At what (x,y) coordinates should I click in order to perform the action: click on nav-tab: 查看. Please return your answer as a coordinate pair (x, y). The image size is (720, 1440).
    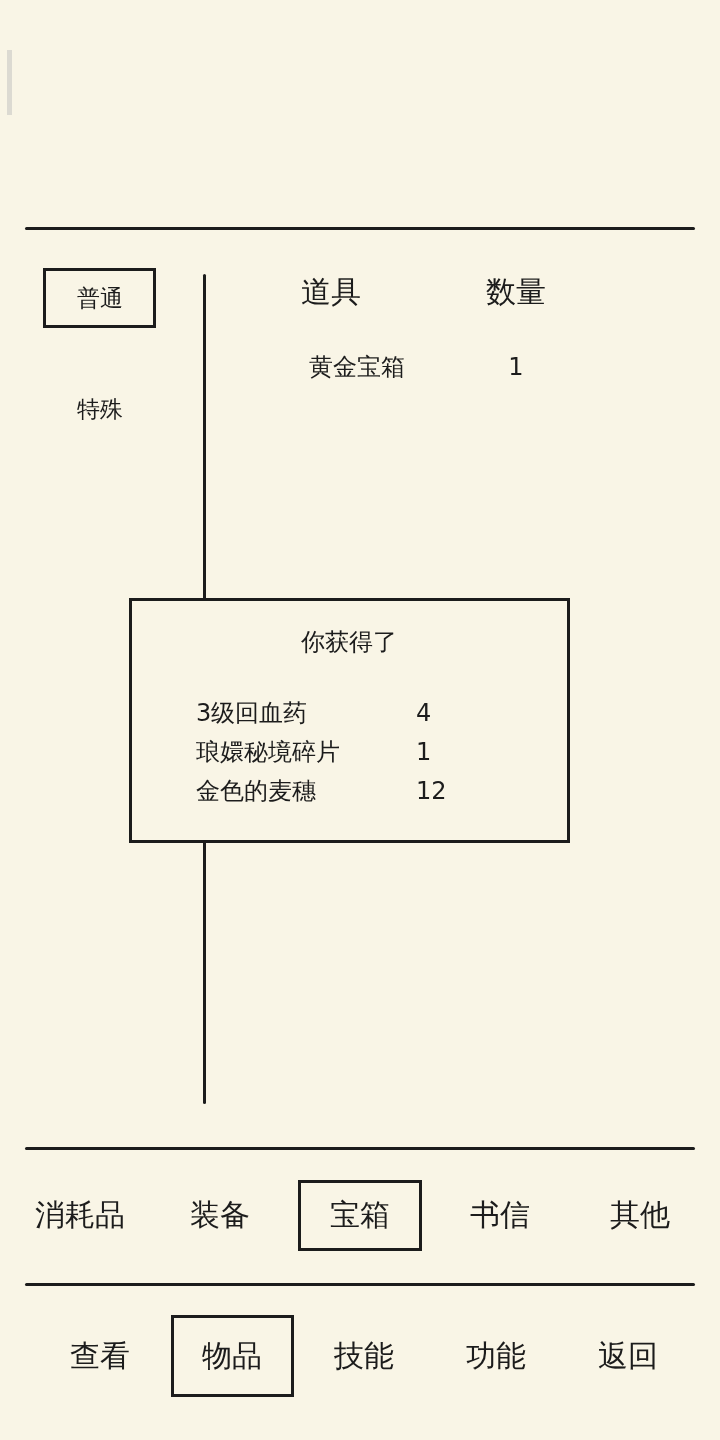
    Looking at the image, I should click on (100, 1356).